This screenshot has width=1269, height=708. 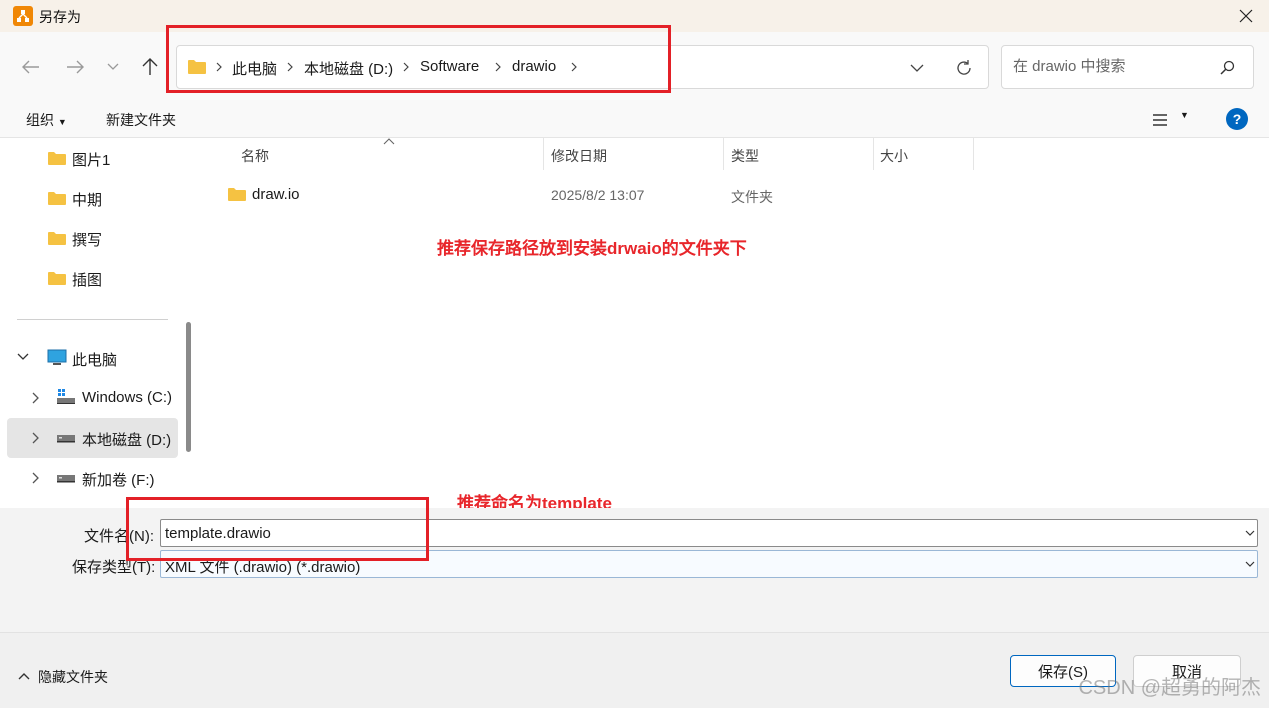 I want to click on nav-item-drive-d: 本地磁盘 (D:), so click(x=92, y=438).